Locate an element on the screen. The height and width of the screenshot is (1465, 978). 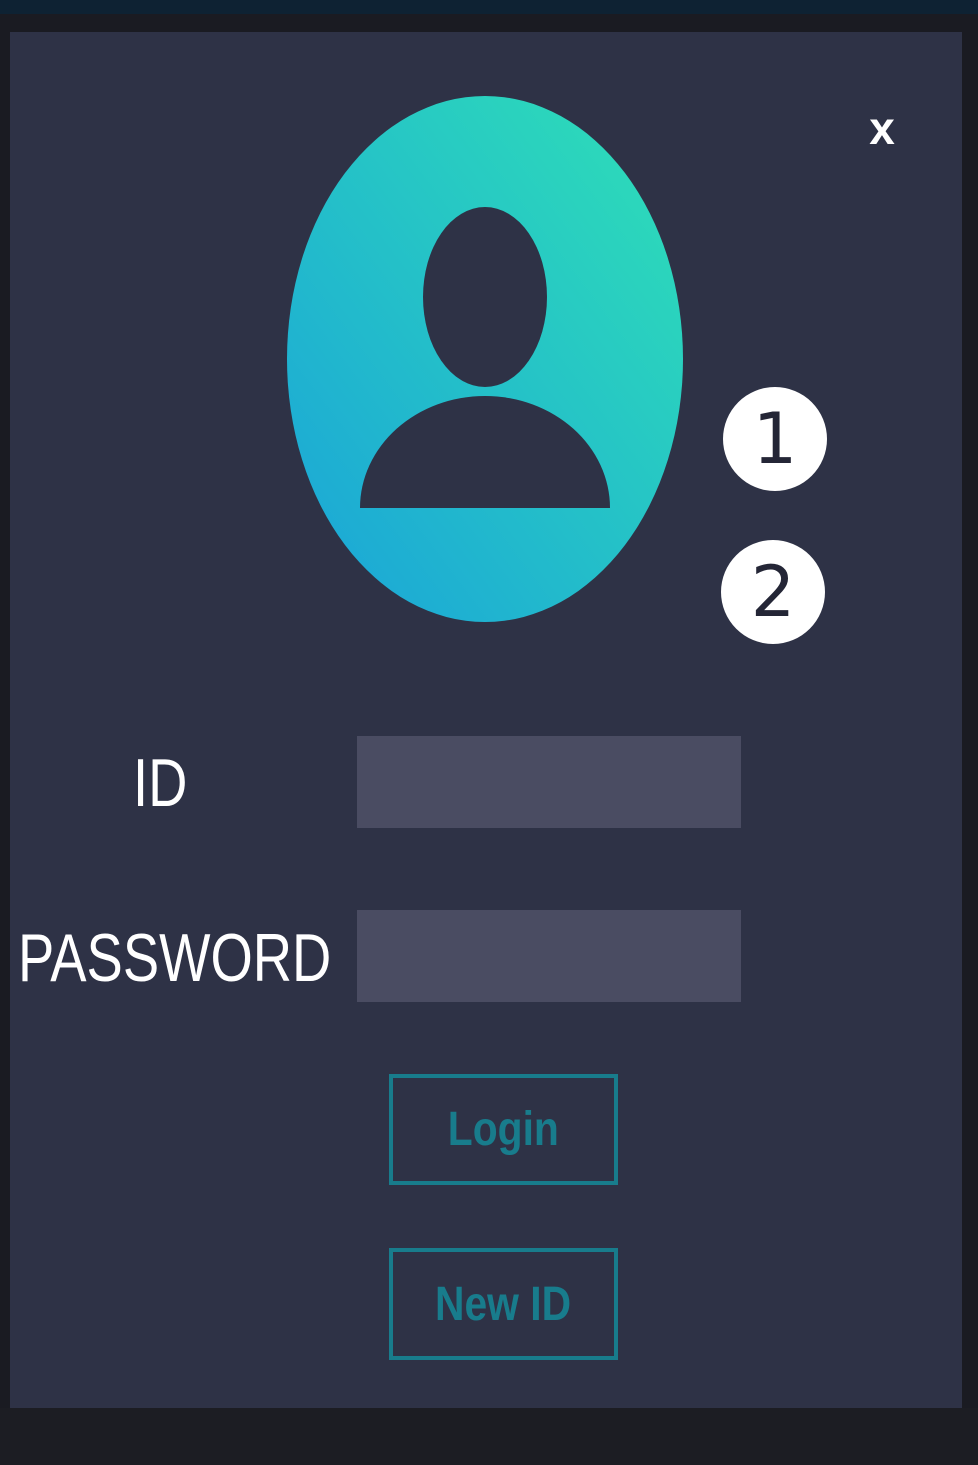
new-id-button: New ID is located at coordinates (503, 1304).